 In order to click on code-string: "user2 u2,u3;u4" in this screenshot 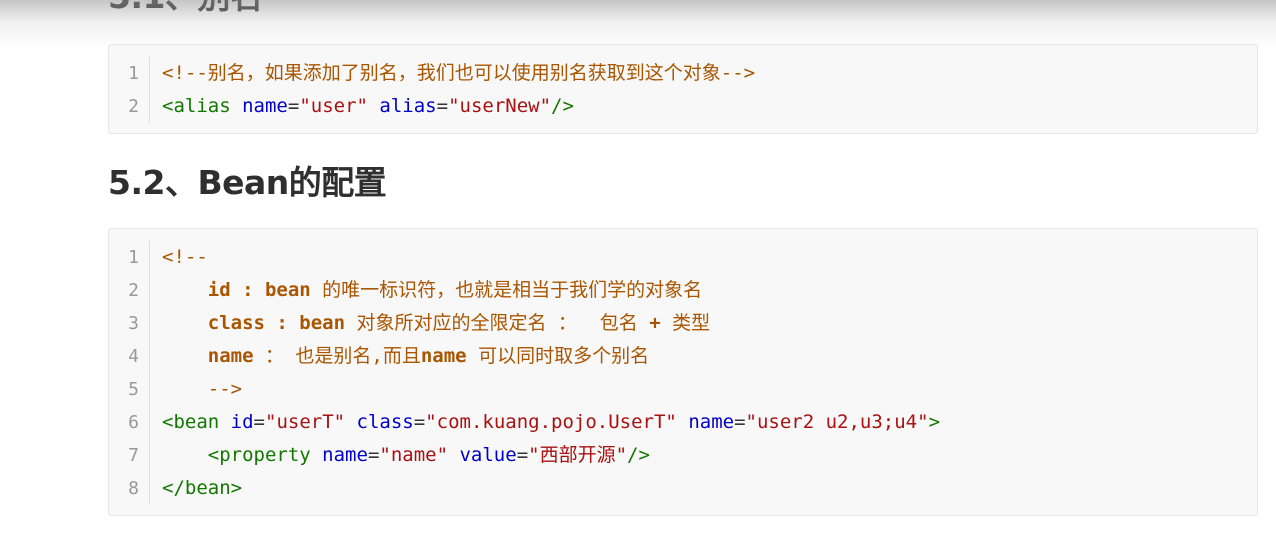, I will do `click(837, 422)`.